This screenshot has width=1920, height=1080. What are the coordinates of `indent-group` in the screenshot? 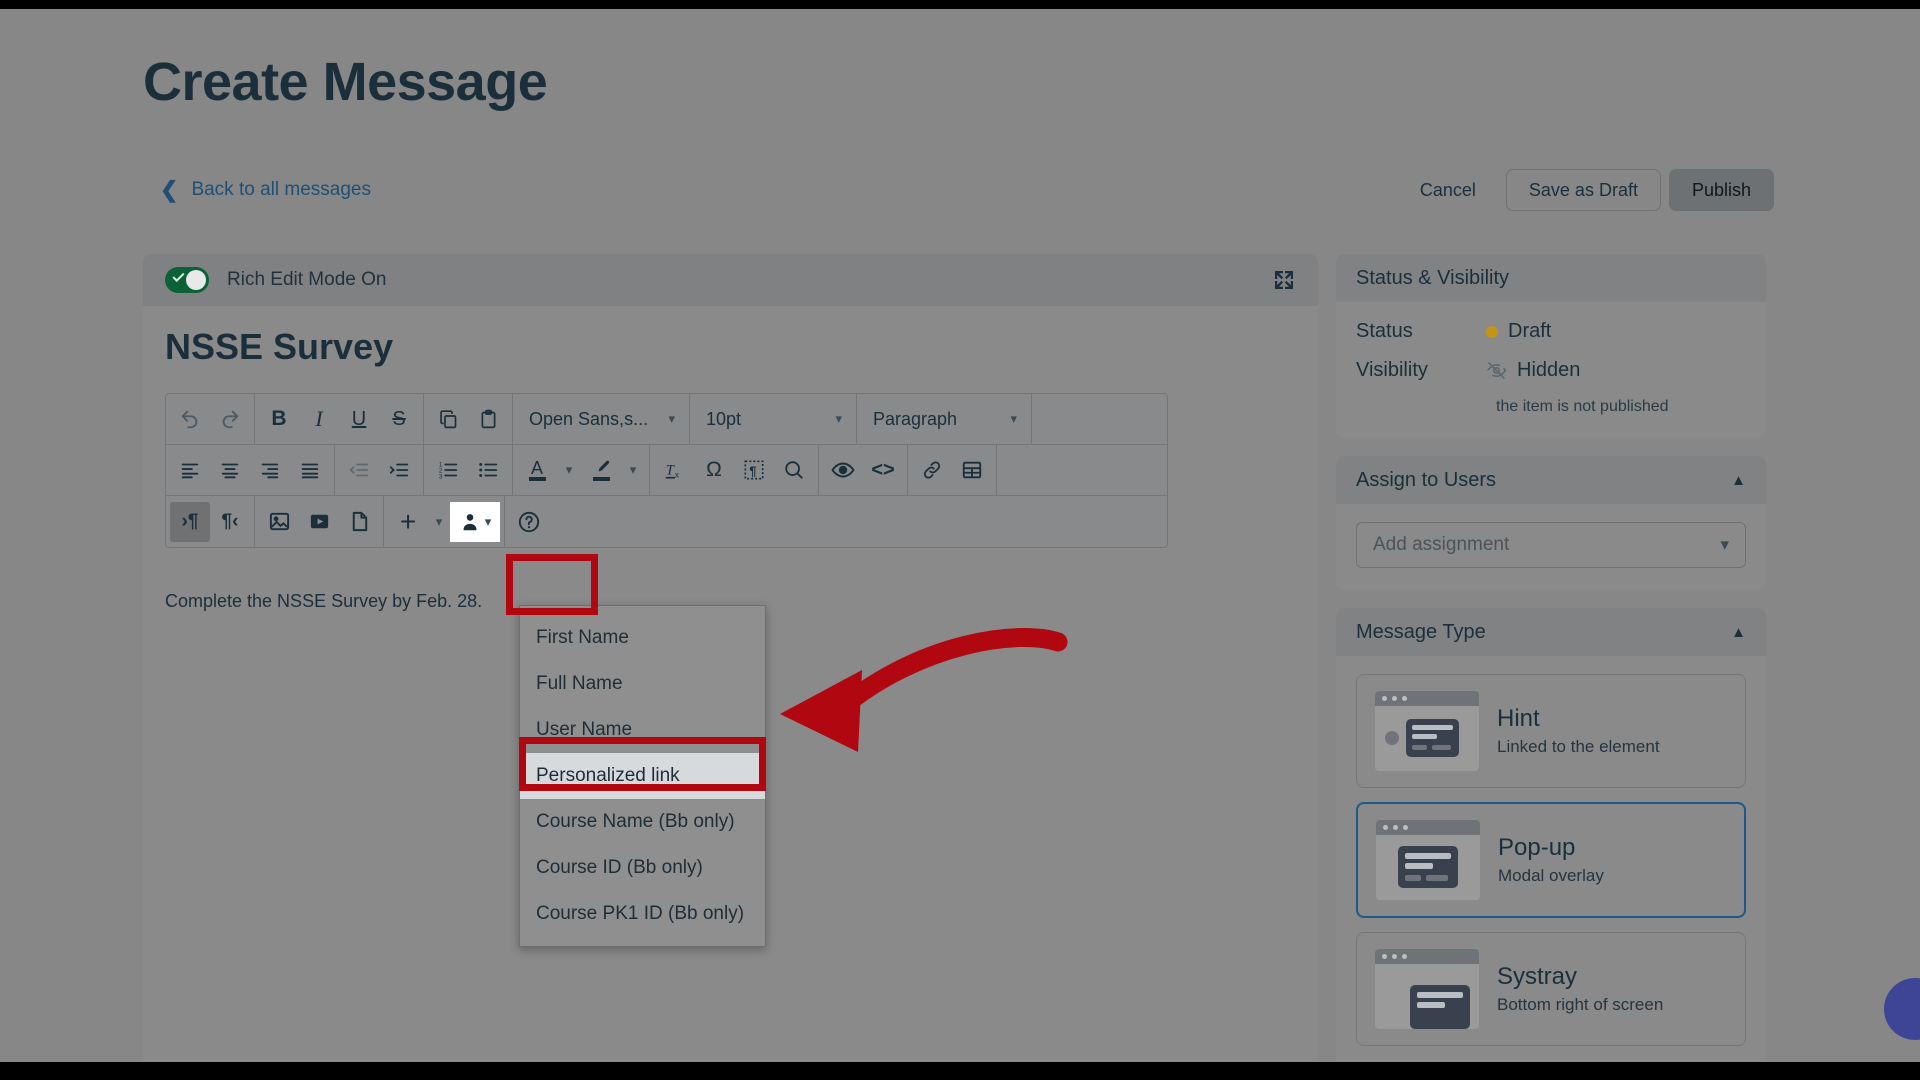 It's located at (379, 470).